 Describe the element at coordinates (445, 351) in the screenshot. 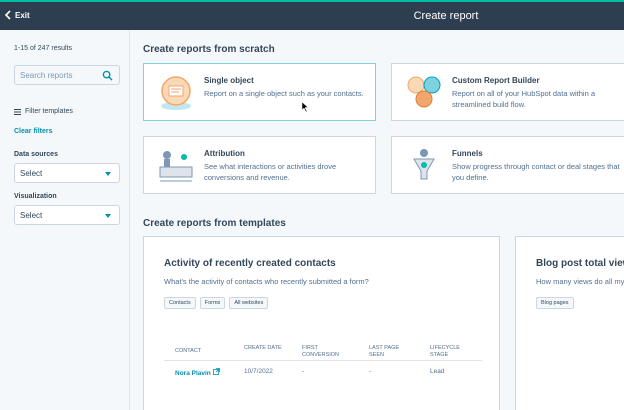

I see `column-header: LIFECYCLE STAGE` at that location.